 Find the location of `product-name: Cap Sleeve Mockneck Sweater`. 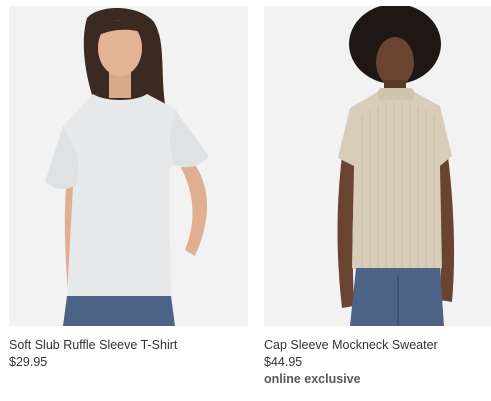

product-name: Cap Sleeve Mockneck Sweater is located at coordinates (377, 345).